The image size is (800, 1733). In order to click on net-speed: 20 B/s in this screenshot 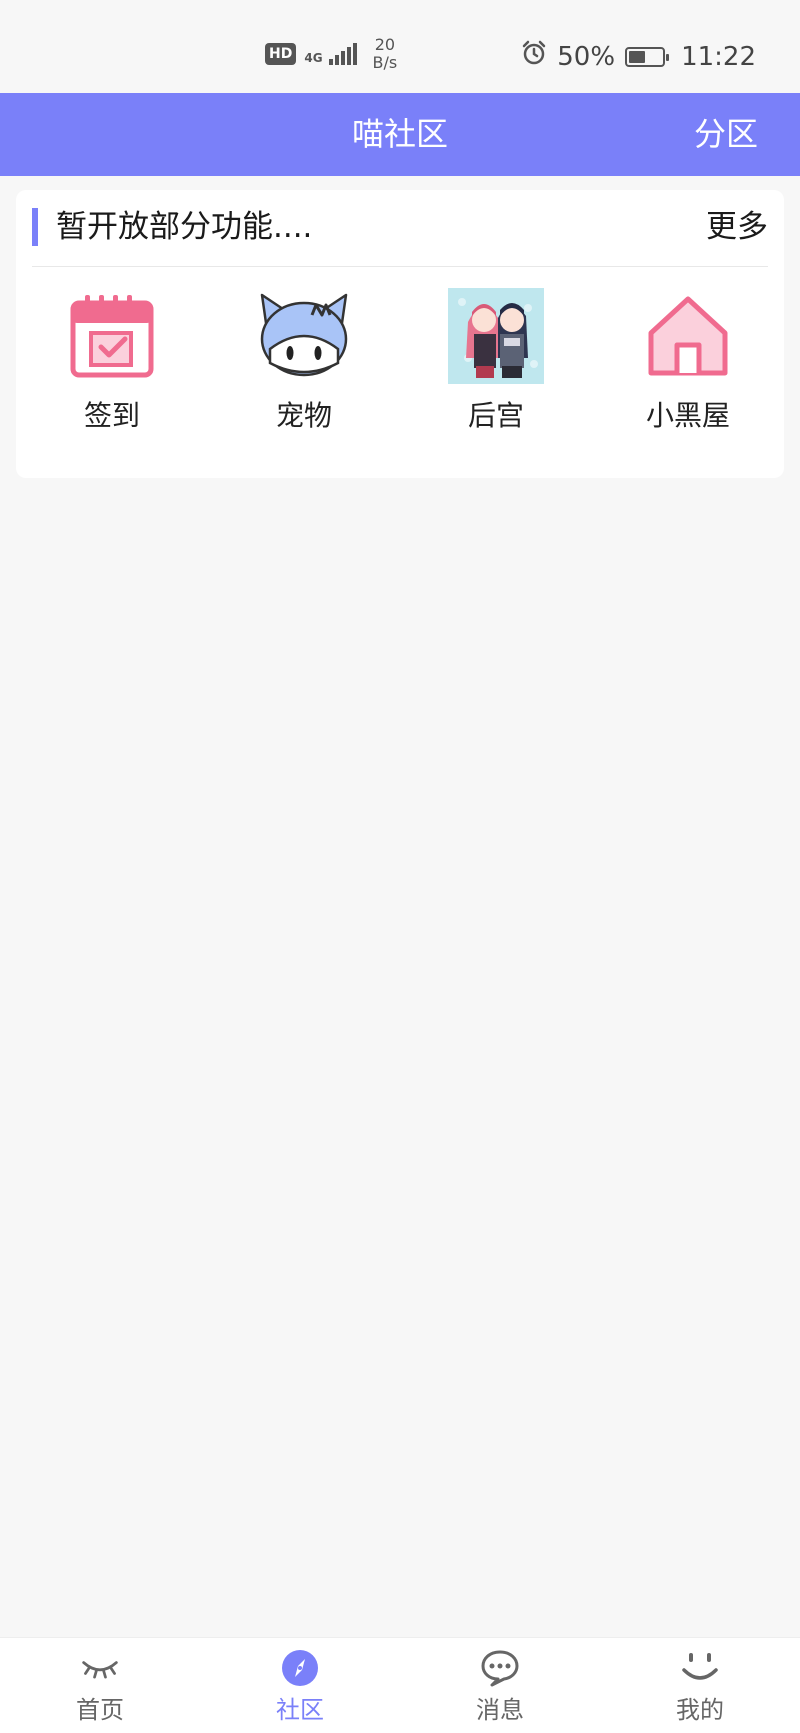, I will do `click(385, 54)`.